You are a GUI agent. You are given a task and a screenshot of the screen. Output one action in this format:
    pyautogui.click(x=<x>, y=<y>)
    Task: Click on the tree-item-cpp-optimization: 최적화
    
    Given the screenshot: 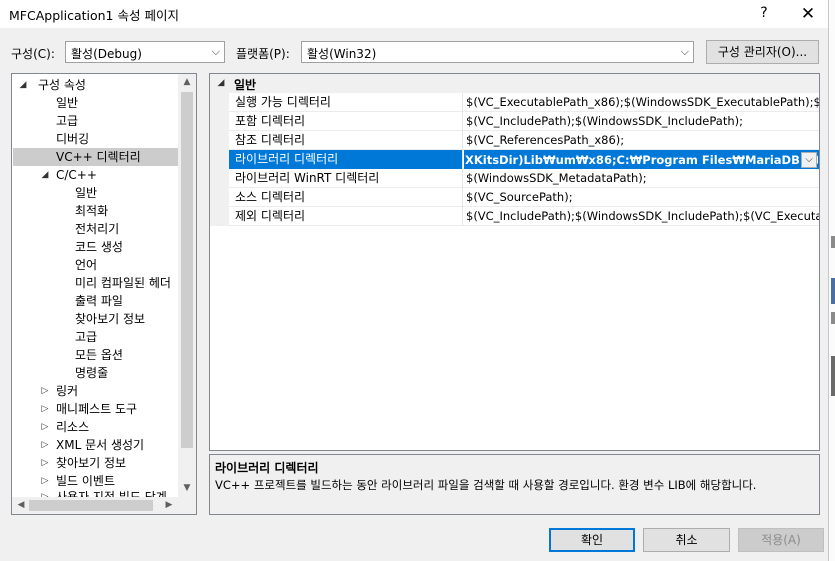 What is the action you would take?
    pyautogui.click(x=91, y=211)
    